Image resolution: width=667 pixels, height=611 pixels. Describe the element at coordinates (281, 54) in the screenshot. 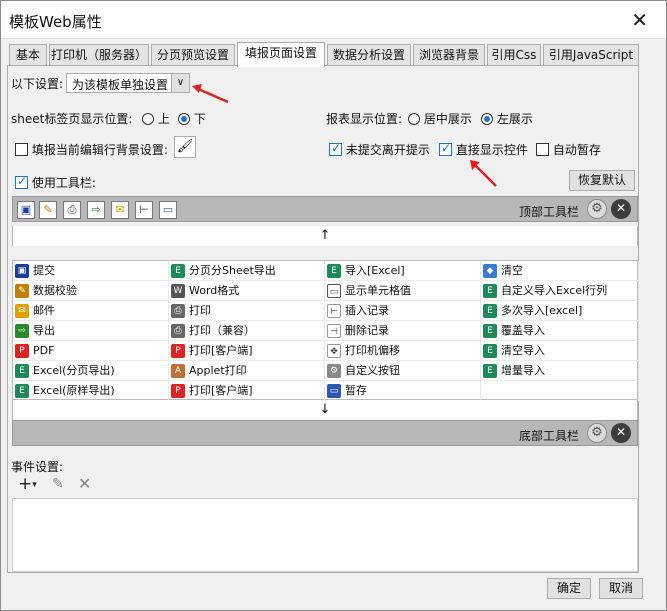

I see `tab-fill-page-settings: 填报页面设置` at that location.